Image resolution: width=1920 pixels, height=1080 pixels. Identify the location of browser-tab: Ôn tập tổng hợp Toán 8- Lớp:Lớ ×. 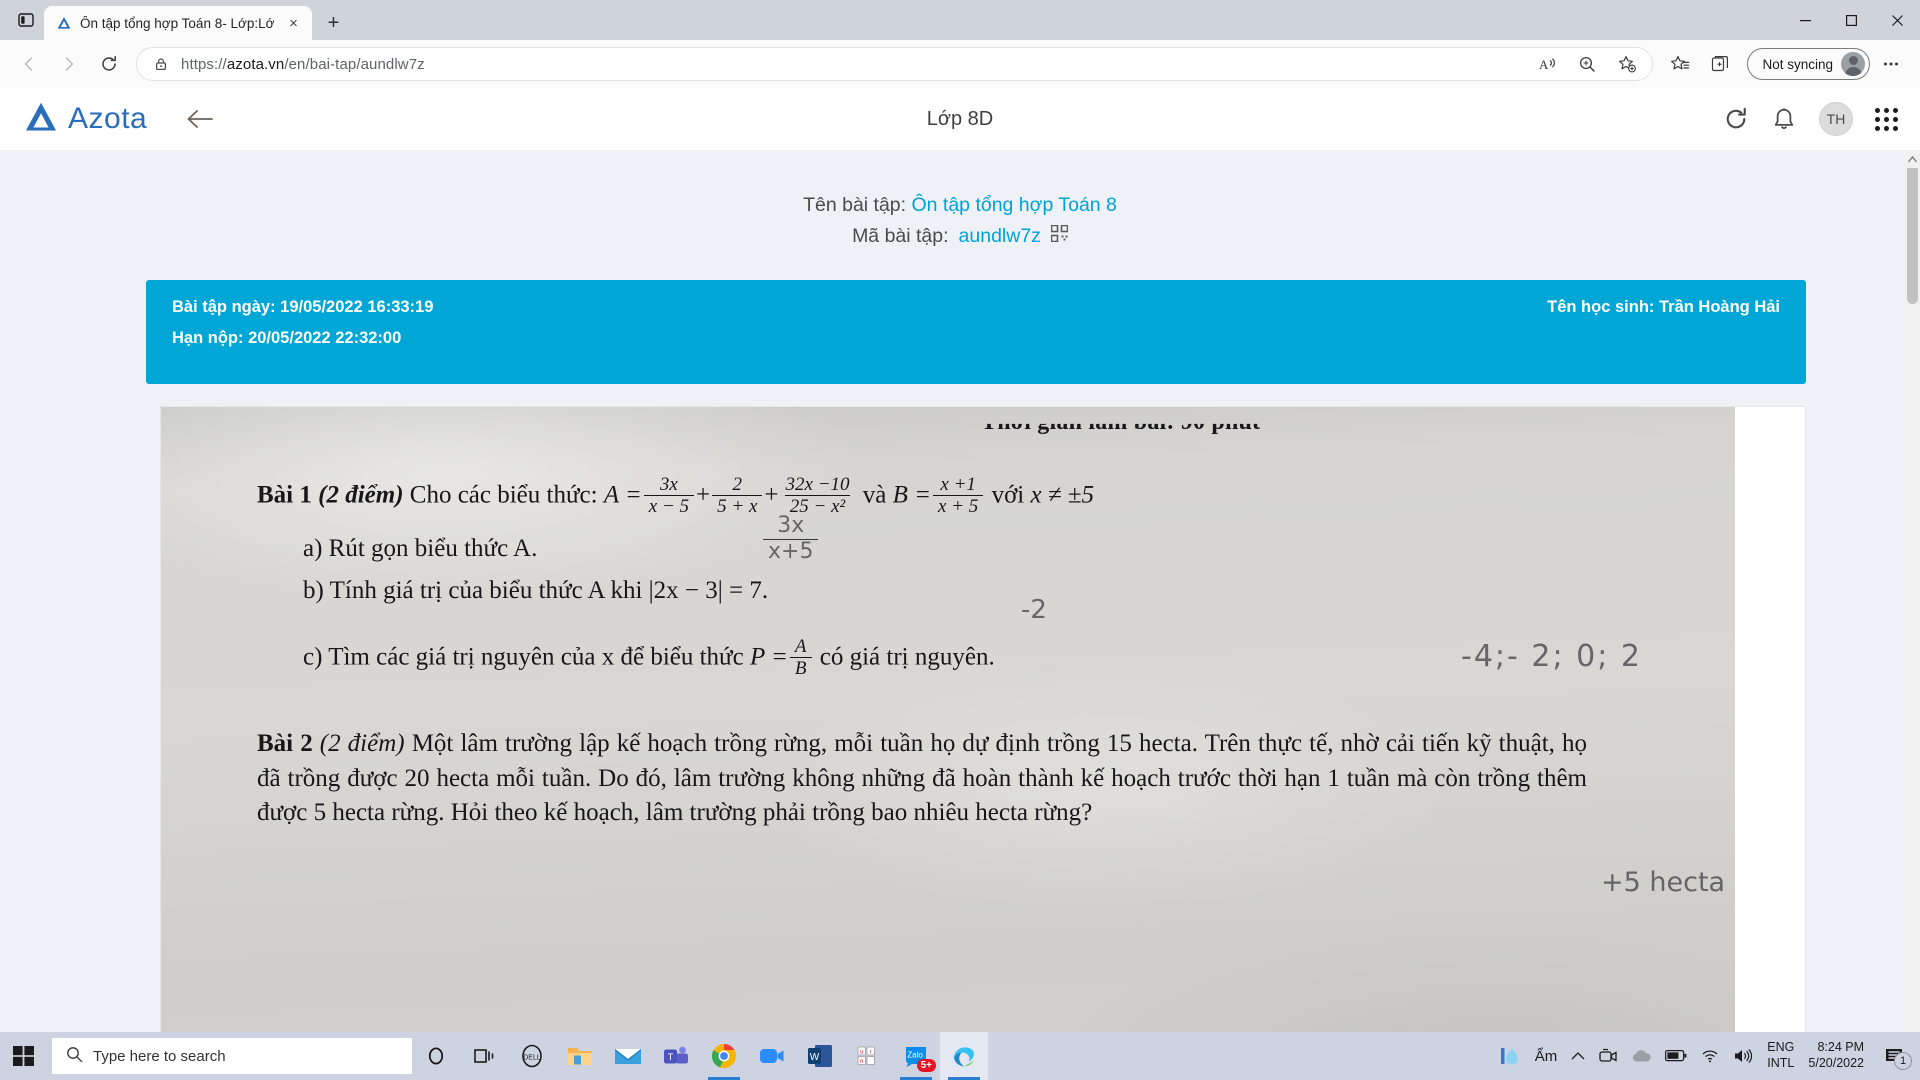
(178, 23).